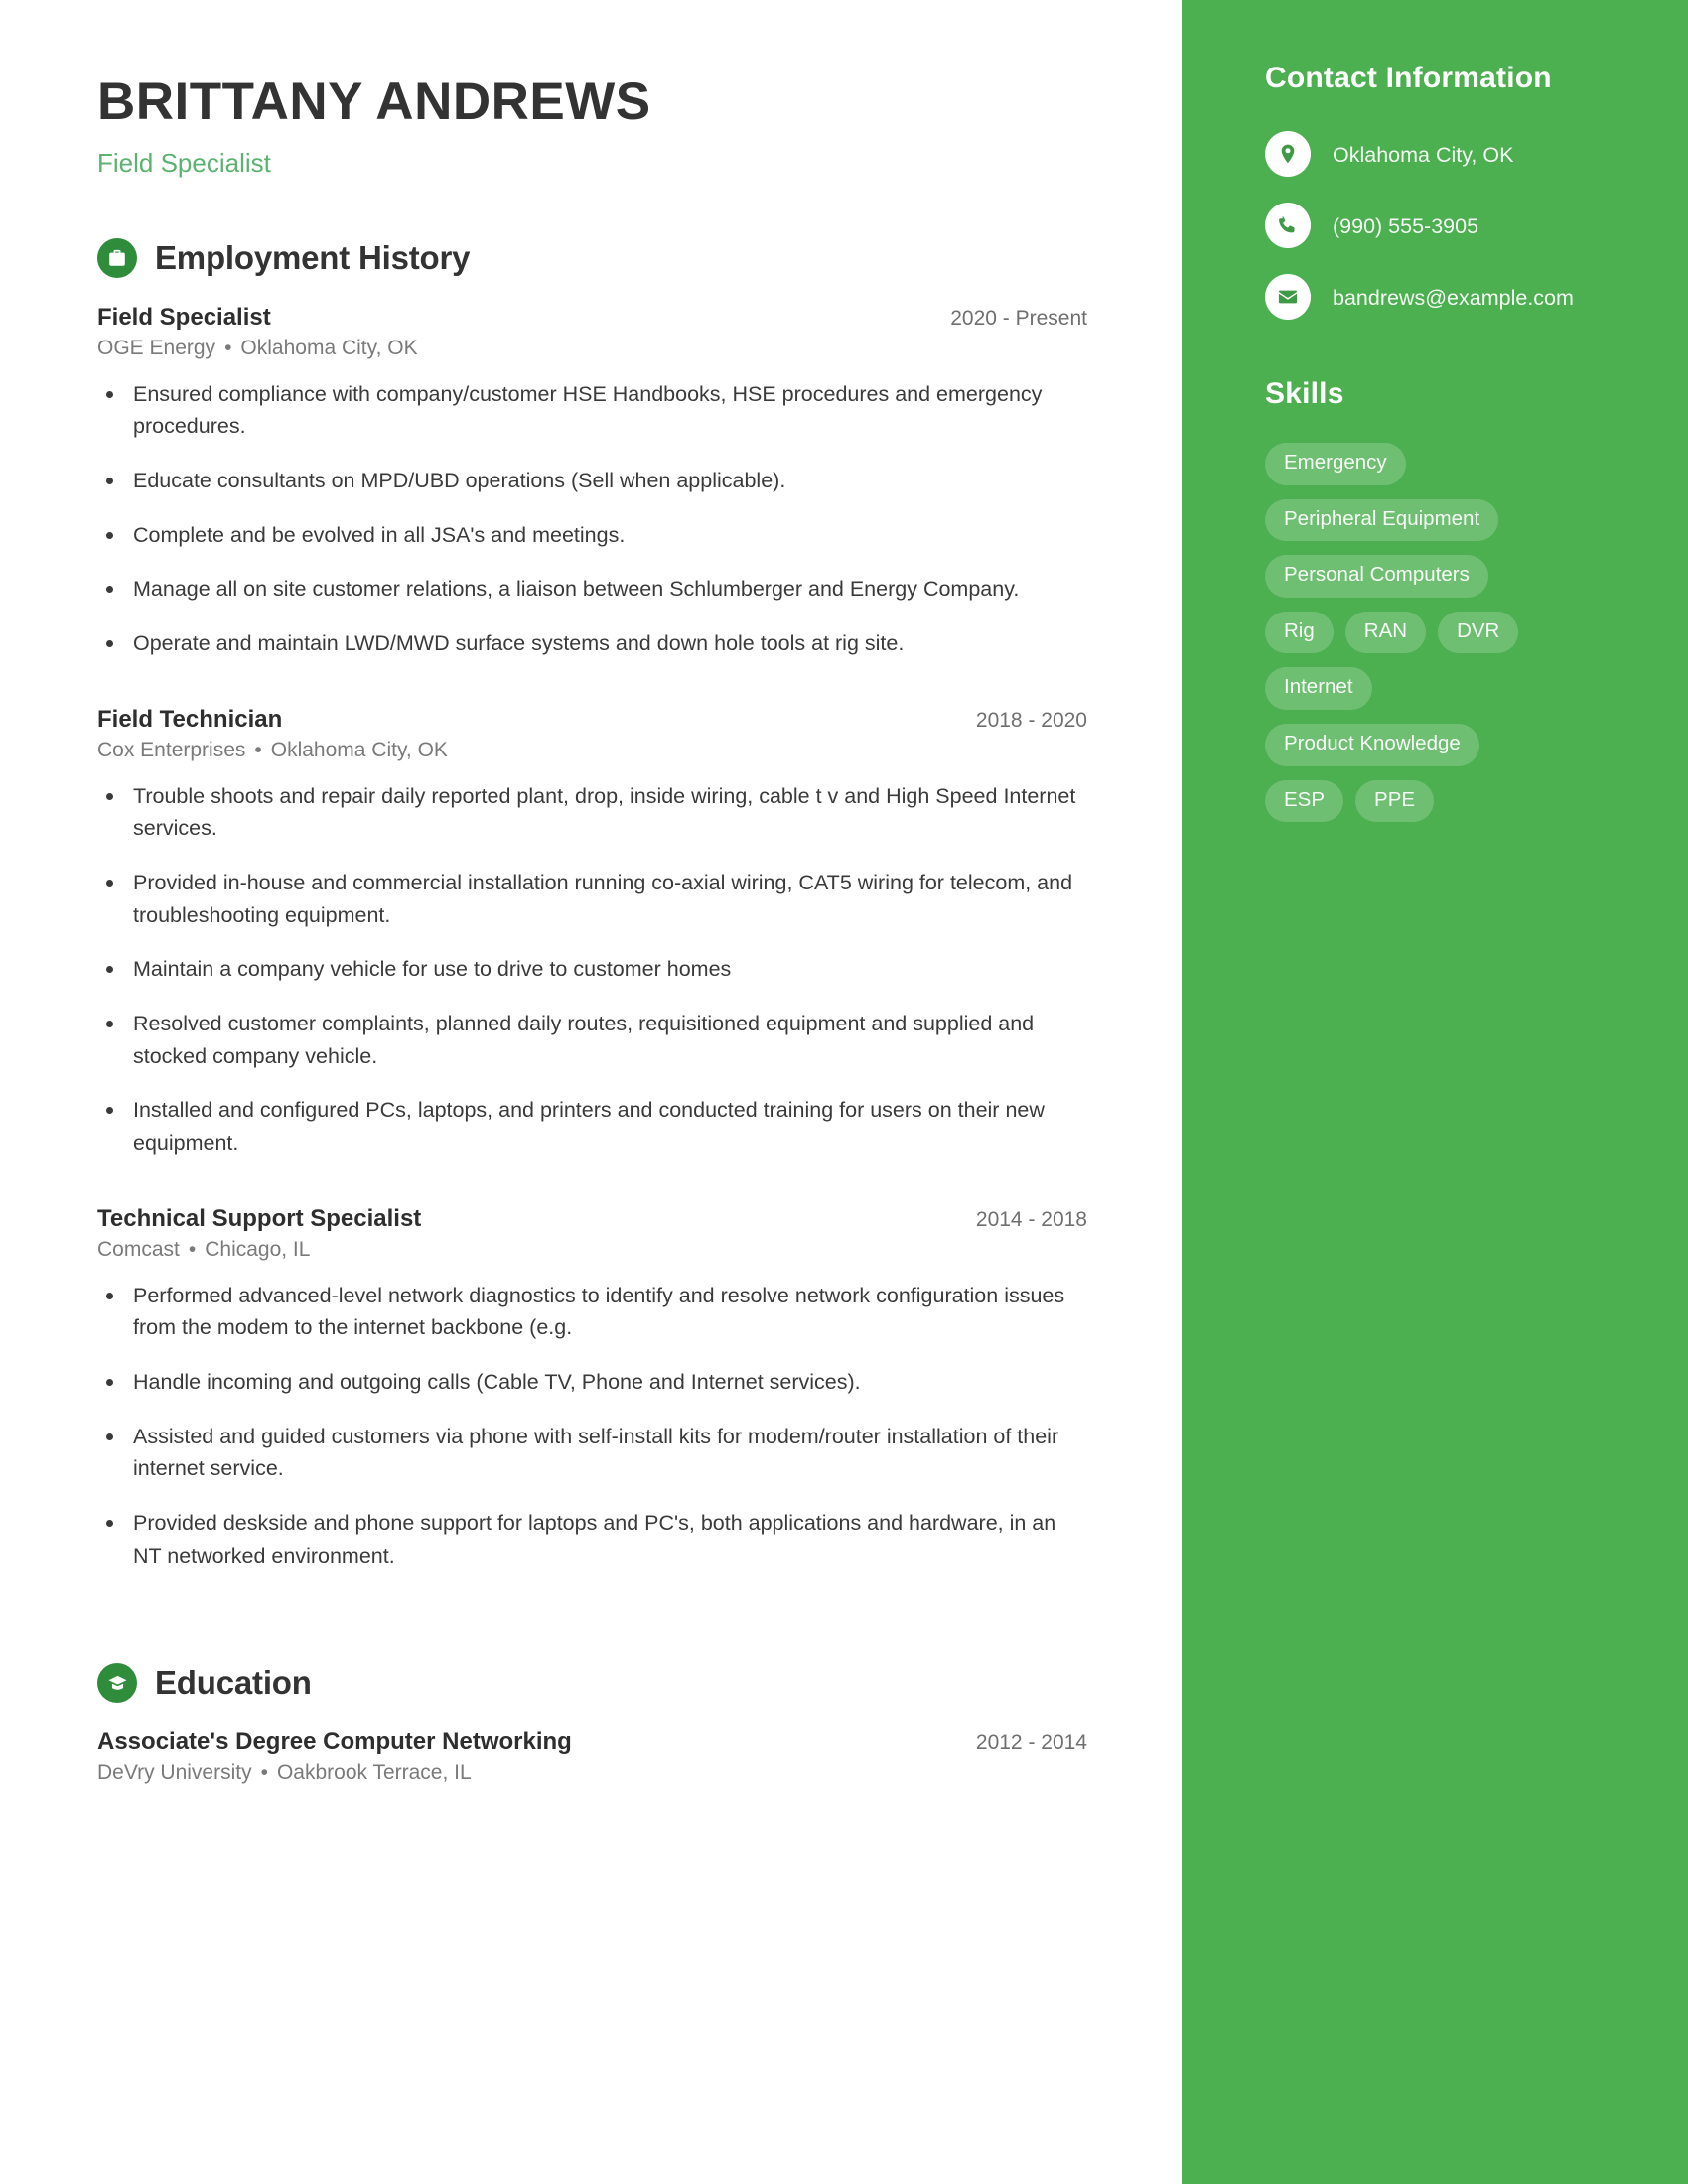 The height and width of the screenshot is (2184, 1688). What do you see at coordinates (184, 162) in the screenshot?
I see `candidate-job-title: Field Specialist` at bounding box center [184, 162].